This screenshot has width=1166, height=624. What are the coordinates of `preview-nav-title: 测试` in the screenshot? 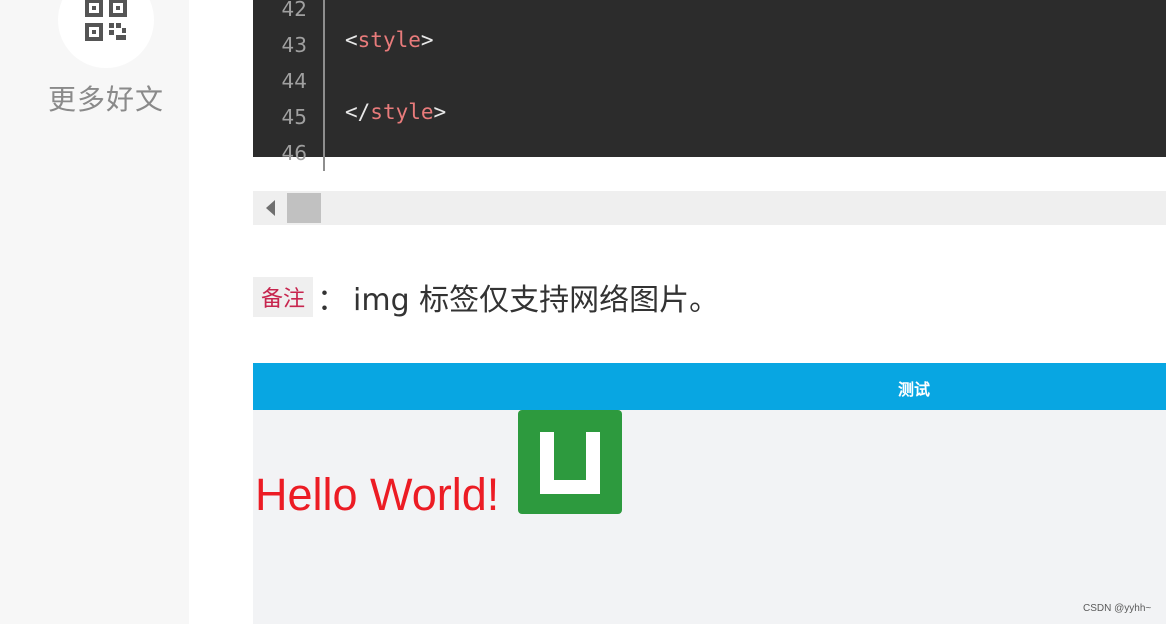 It's located at (914, 389).